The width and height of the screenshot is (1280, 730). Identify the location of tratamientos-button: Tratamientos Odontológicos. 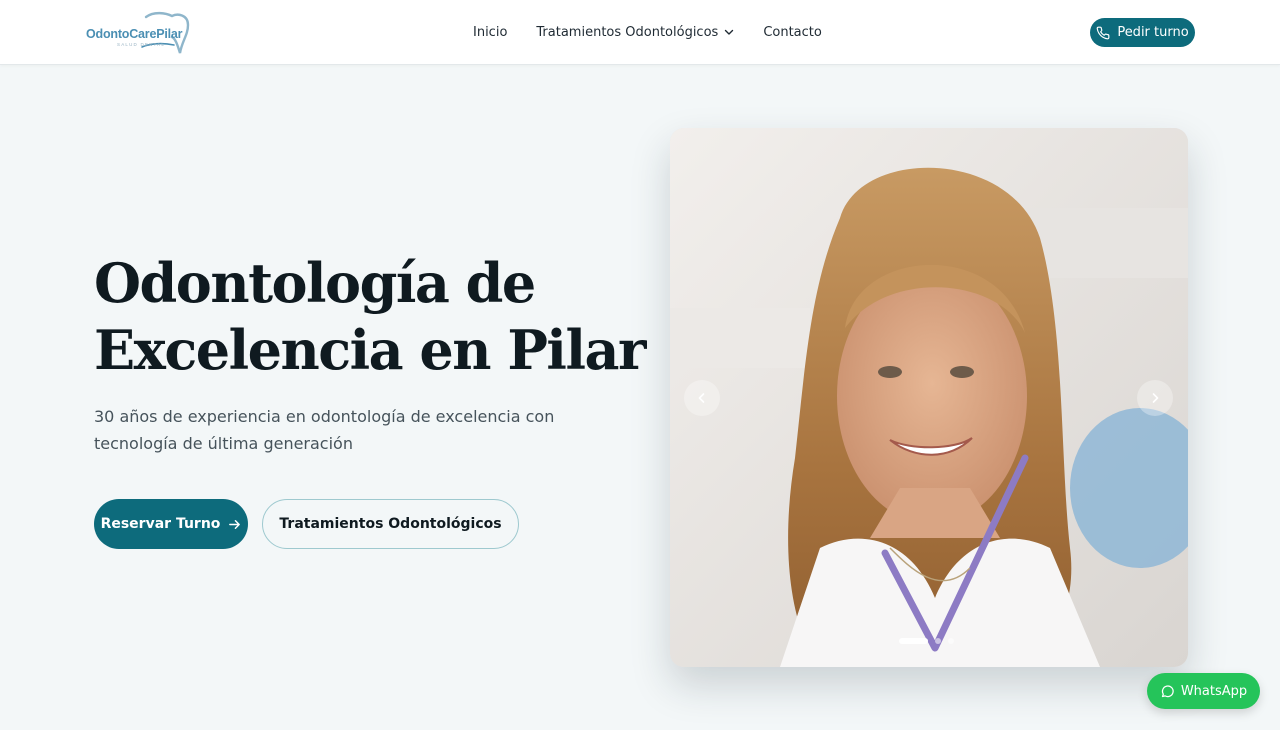
(390, 524).